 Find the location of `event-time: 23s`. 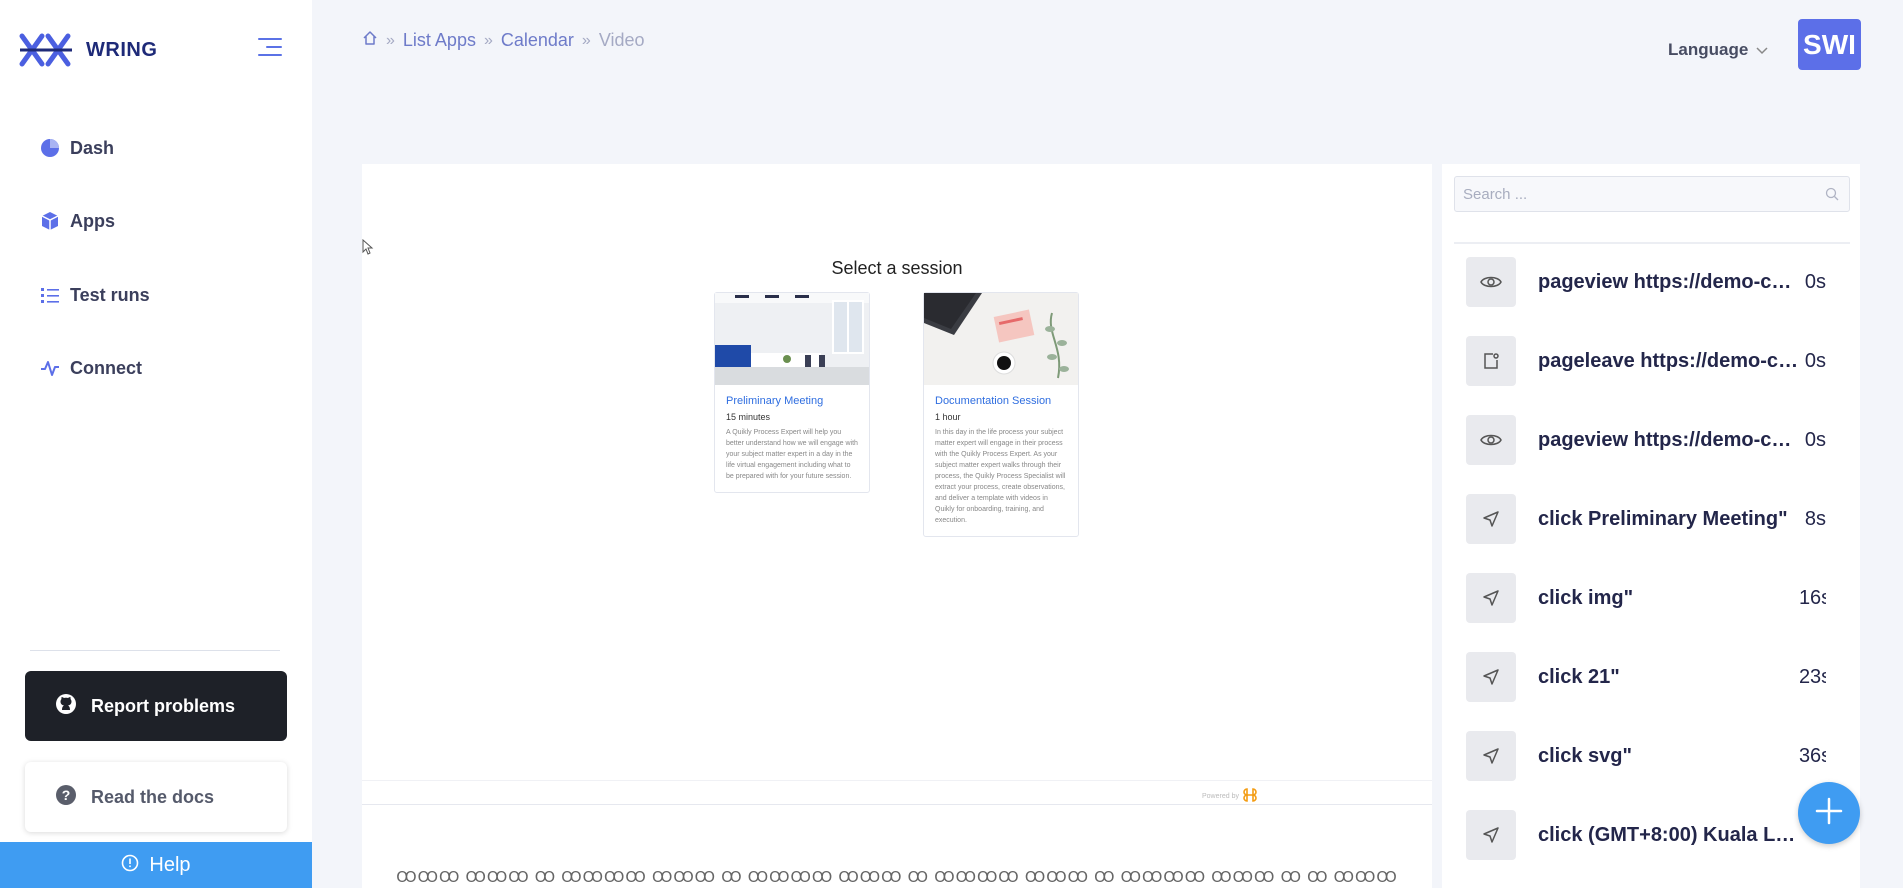

event-time: 23s is located at coordinates (1812, 676).